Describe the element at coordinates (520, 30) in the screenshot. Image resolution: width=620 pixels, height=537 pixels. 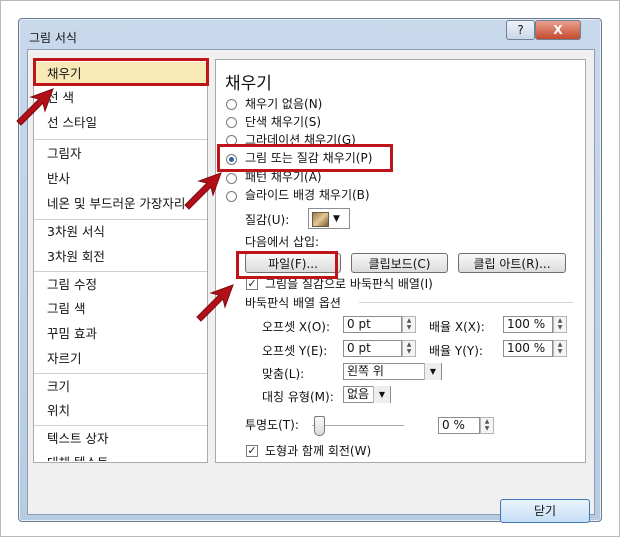
I see `help-button: ?` at that location.